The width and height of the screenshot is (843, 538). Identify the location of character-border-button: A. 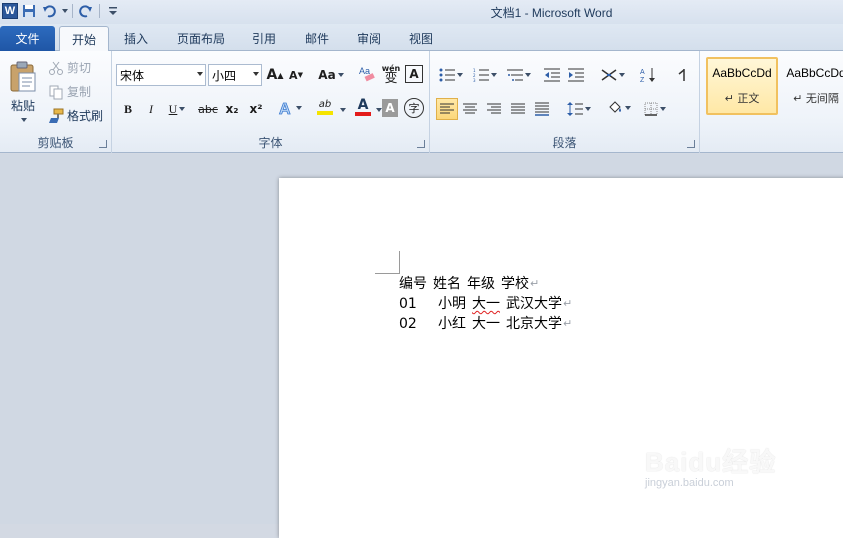
(414, 74).